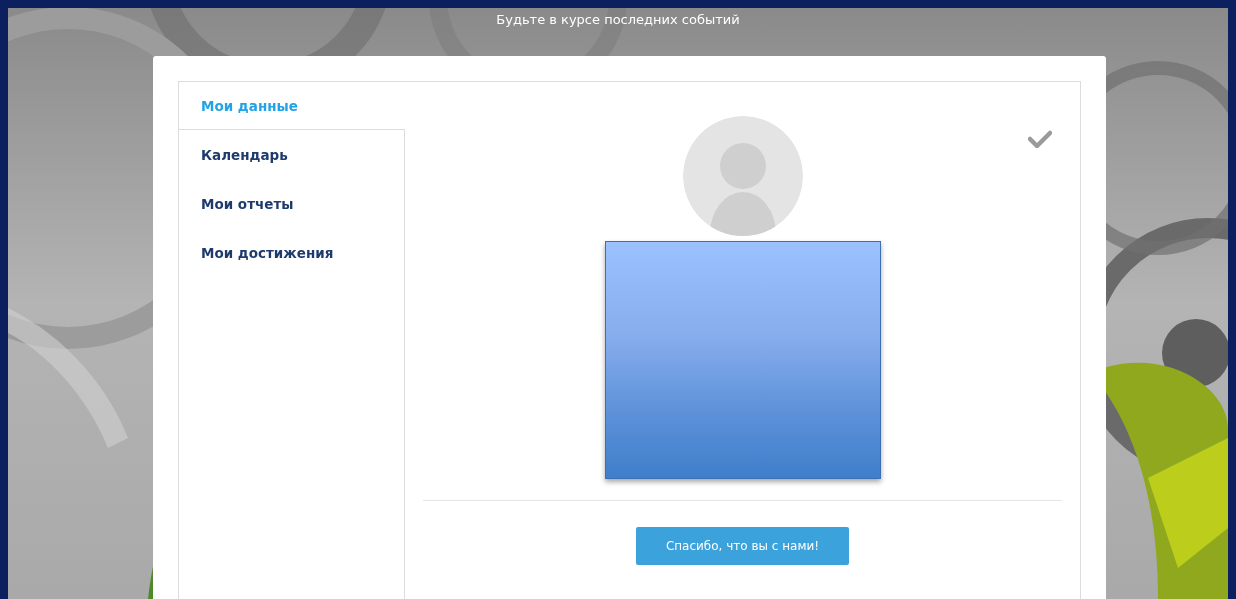  I want to click on sidebar-tab: Мои отчеты, so click(291, 203).